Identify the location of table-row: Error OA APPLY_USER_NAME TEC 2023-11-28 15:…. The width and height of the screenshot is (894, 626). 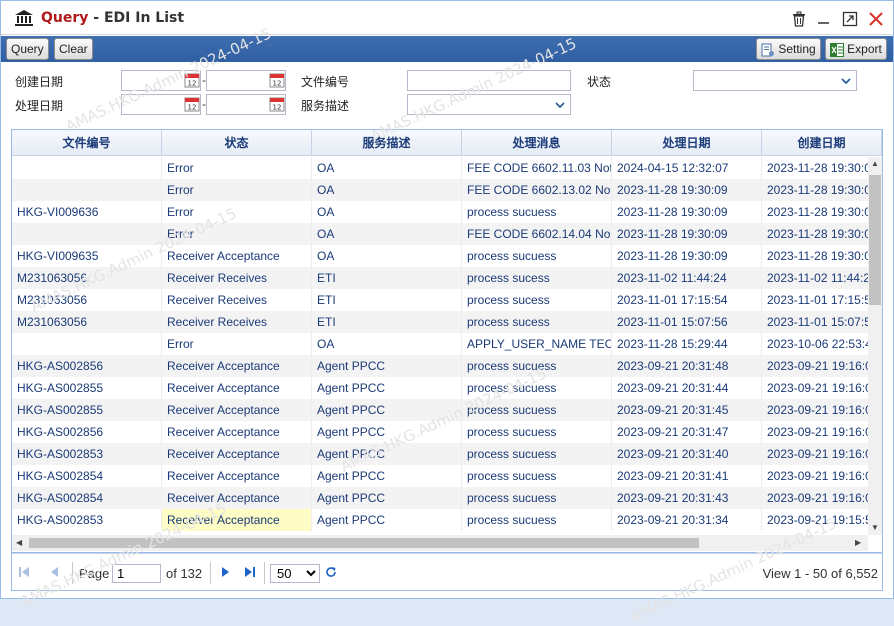
(440, 344).